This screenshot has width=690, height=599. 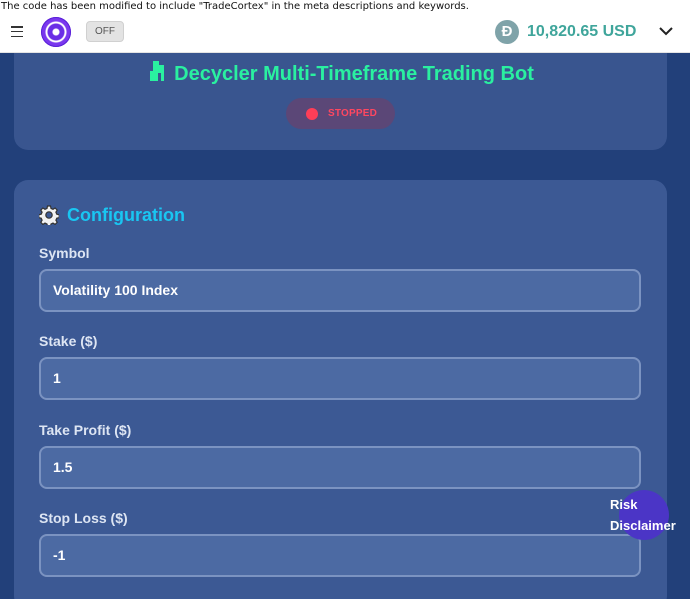 I want to click on stop-loss-label: Stop Loss ($), so click(x=83, y=518).